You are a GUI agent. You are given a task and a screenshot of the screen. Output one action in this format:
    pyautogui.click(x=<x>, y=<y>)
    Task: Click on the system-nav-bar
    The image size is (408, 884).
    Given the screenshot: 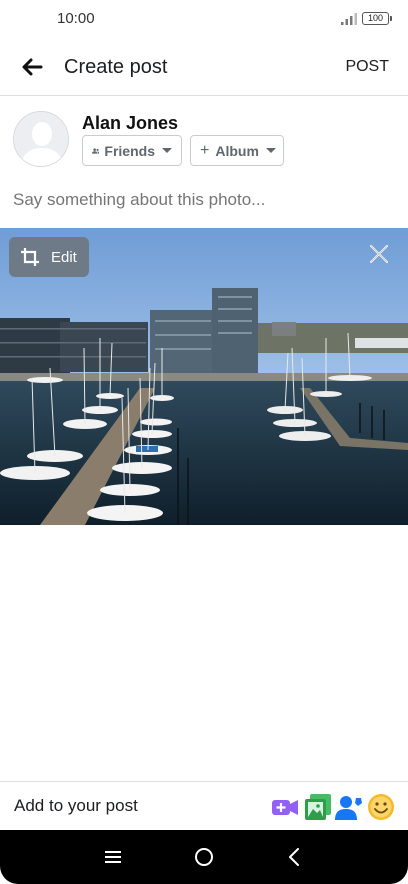 What is the action you would take?
    pyautogui.click(x=204, y=857)
    